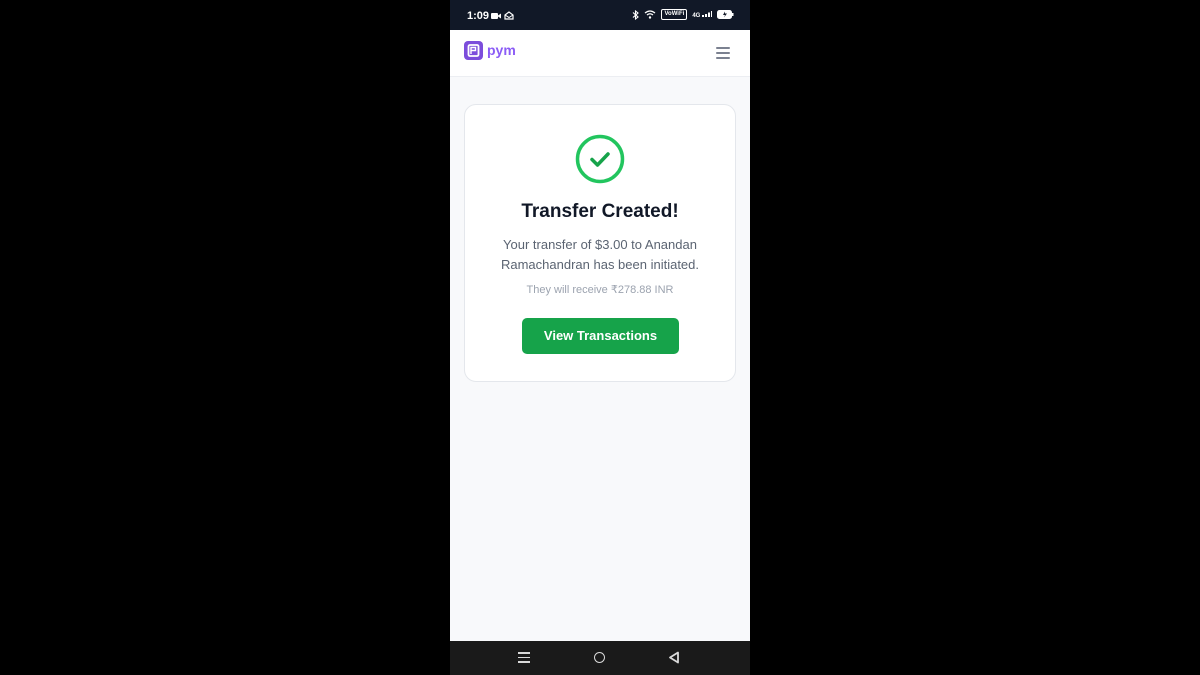 This screenshot has height=675, width=1200. What do you see at coordinates (723, 53) in the screenshot?
I see `hamburger-menu-icon` at bounding box center [723, 53].